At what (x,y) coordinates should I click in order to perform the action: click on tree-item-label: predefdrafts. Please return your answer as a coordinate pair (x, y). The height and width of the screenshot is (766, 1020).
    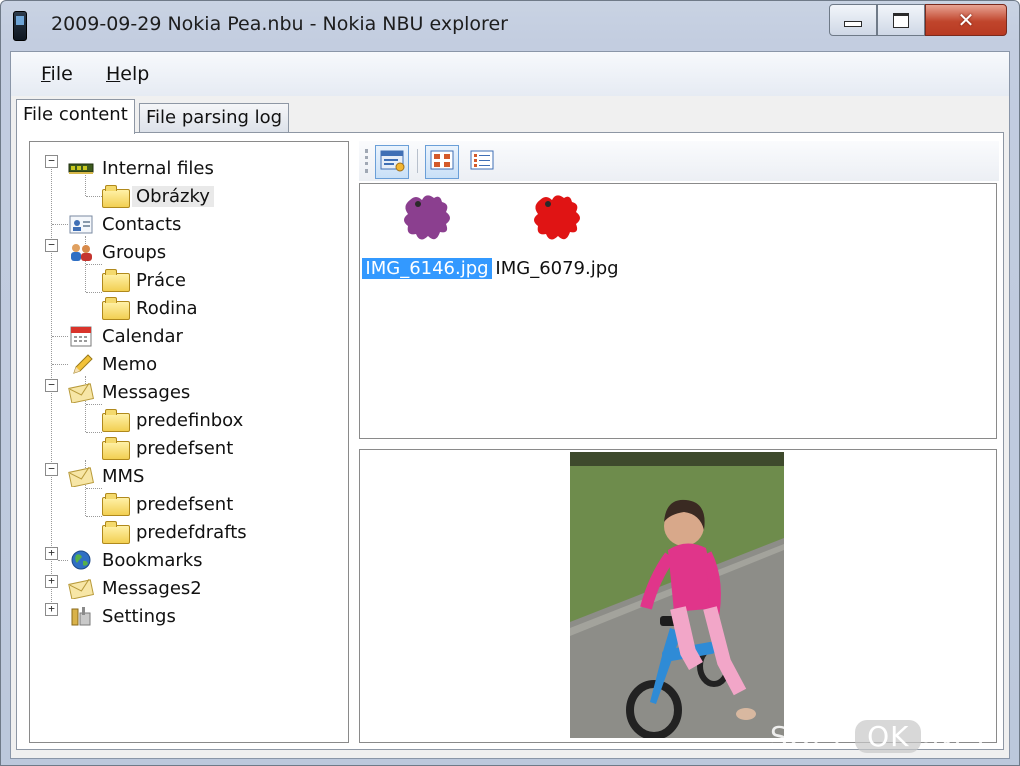
    Looking at the image, I should click on (191, 532).